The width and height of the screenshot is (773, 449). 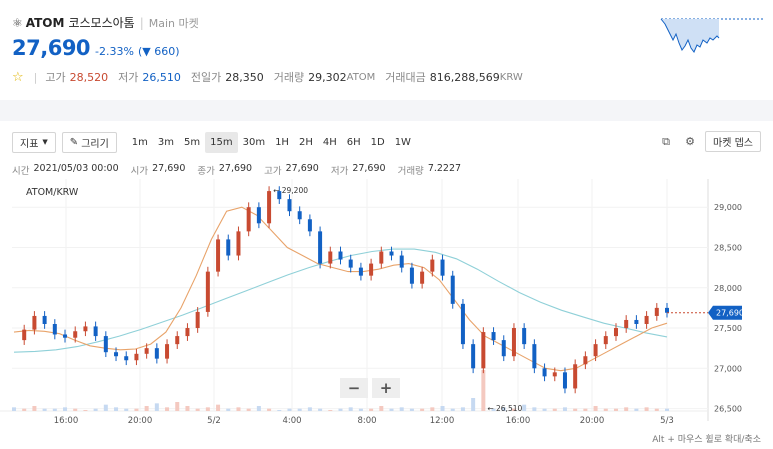 I want to click on zoom-in-button: +, so click(x=386, y=388).